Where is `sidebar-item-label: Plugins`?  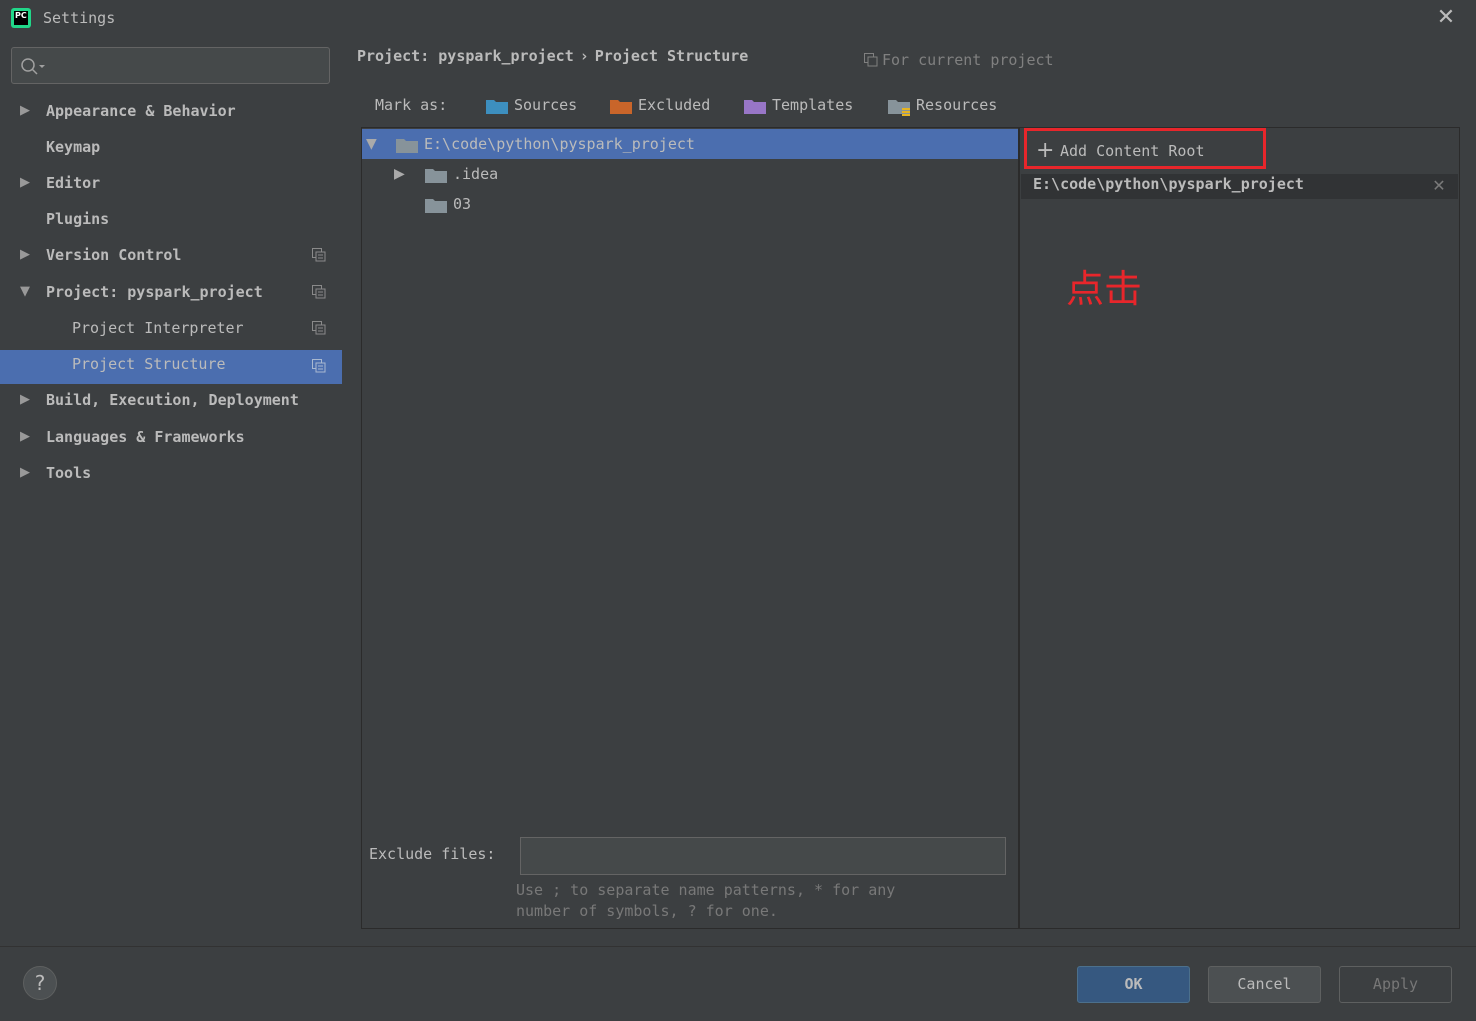 sidebar-item-label: Plugins is located at coordinates (78, 219).